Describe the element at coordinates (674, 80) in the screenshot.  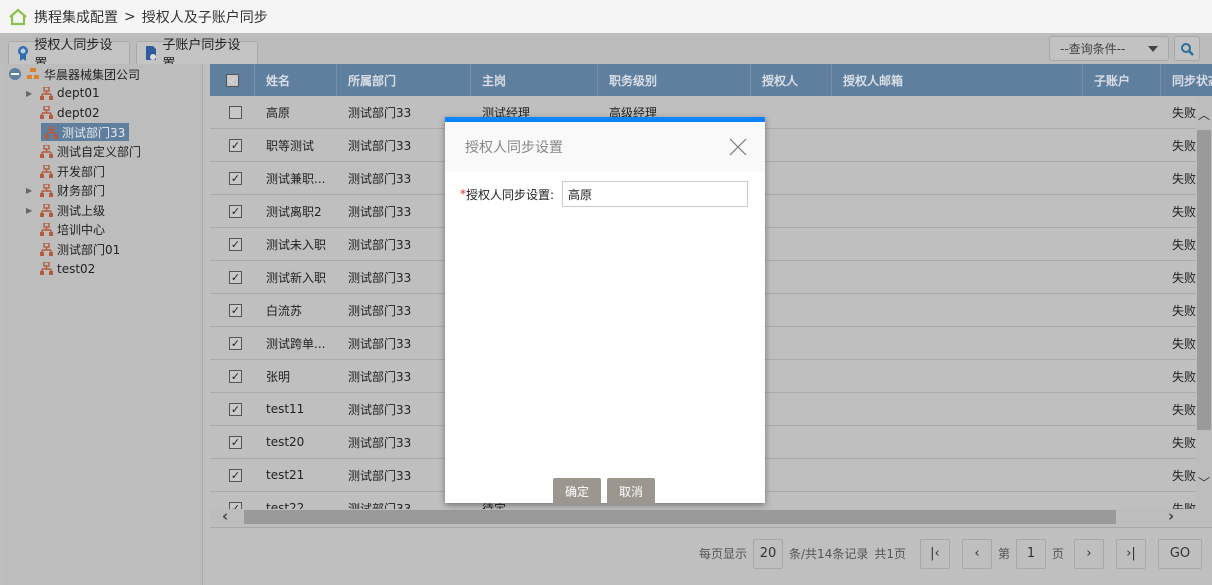
I see `column-header: 职务级别` at that location.